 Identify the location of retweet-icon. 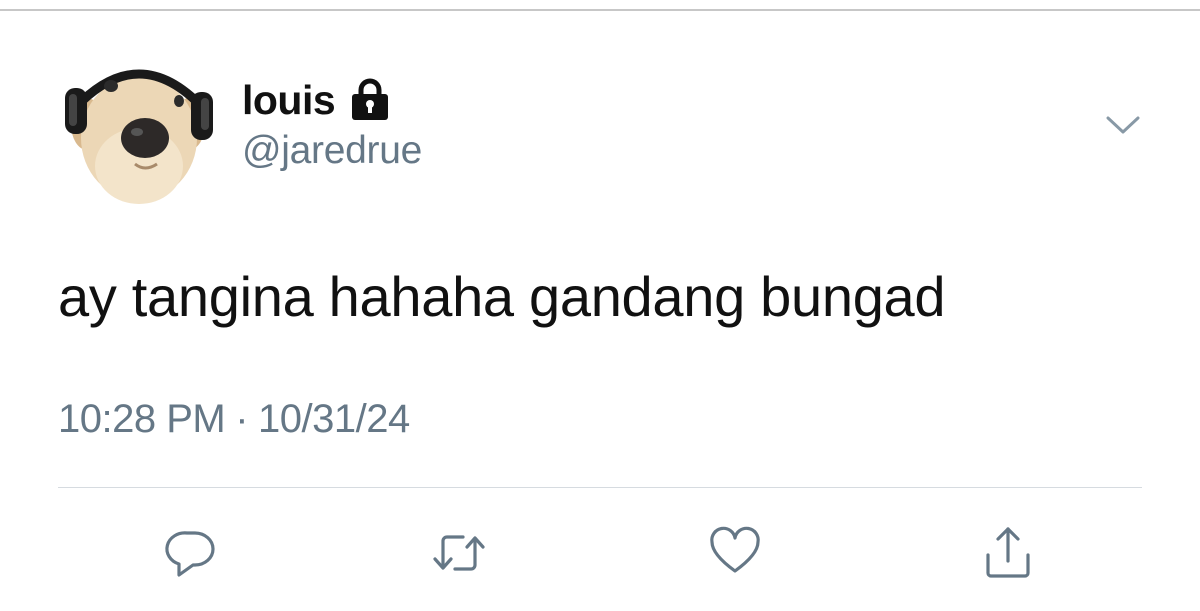
(459, 553).